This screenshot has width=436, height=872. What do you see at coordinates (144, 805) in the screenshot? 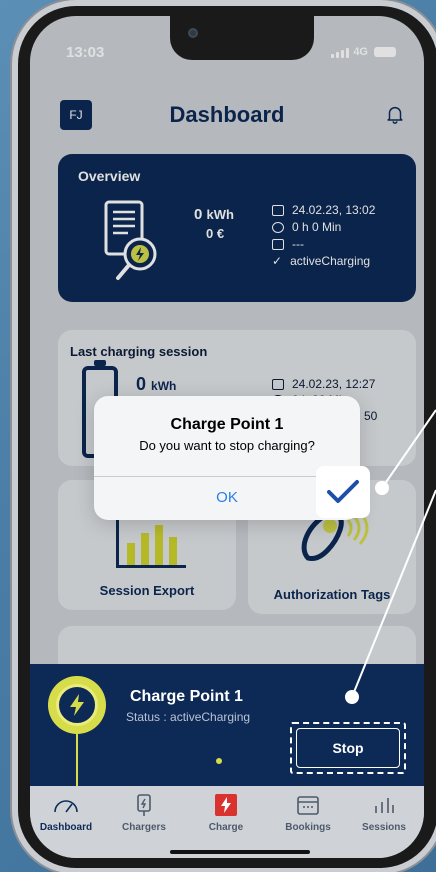
I see `charger-icon` at bounding box center [144, 805].